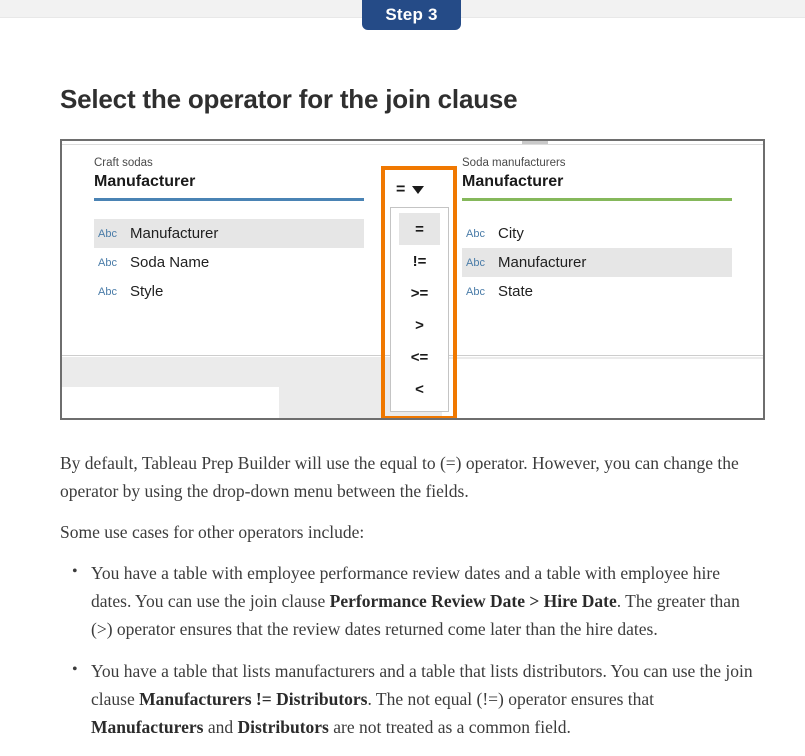 The height and width of the screenshot is (756, 805). What do you see at coordinates (597, 291) in the screenshot?
I see `list-item: Abc State` at bounding box center [597, 291].